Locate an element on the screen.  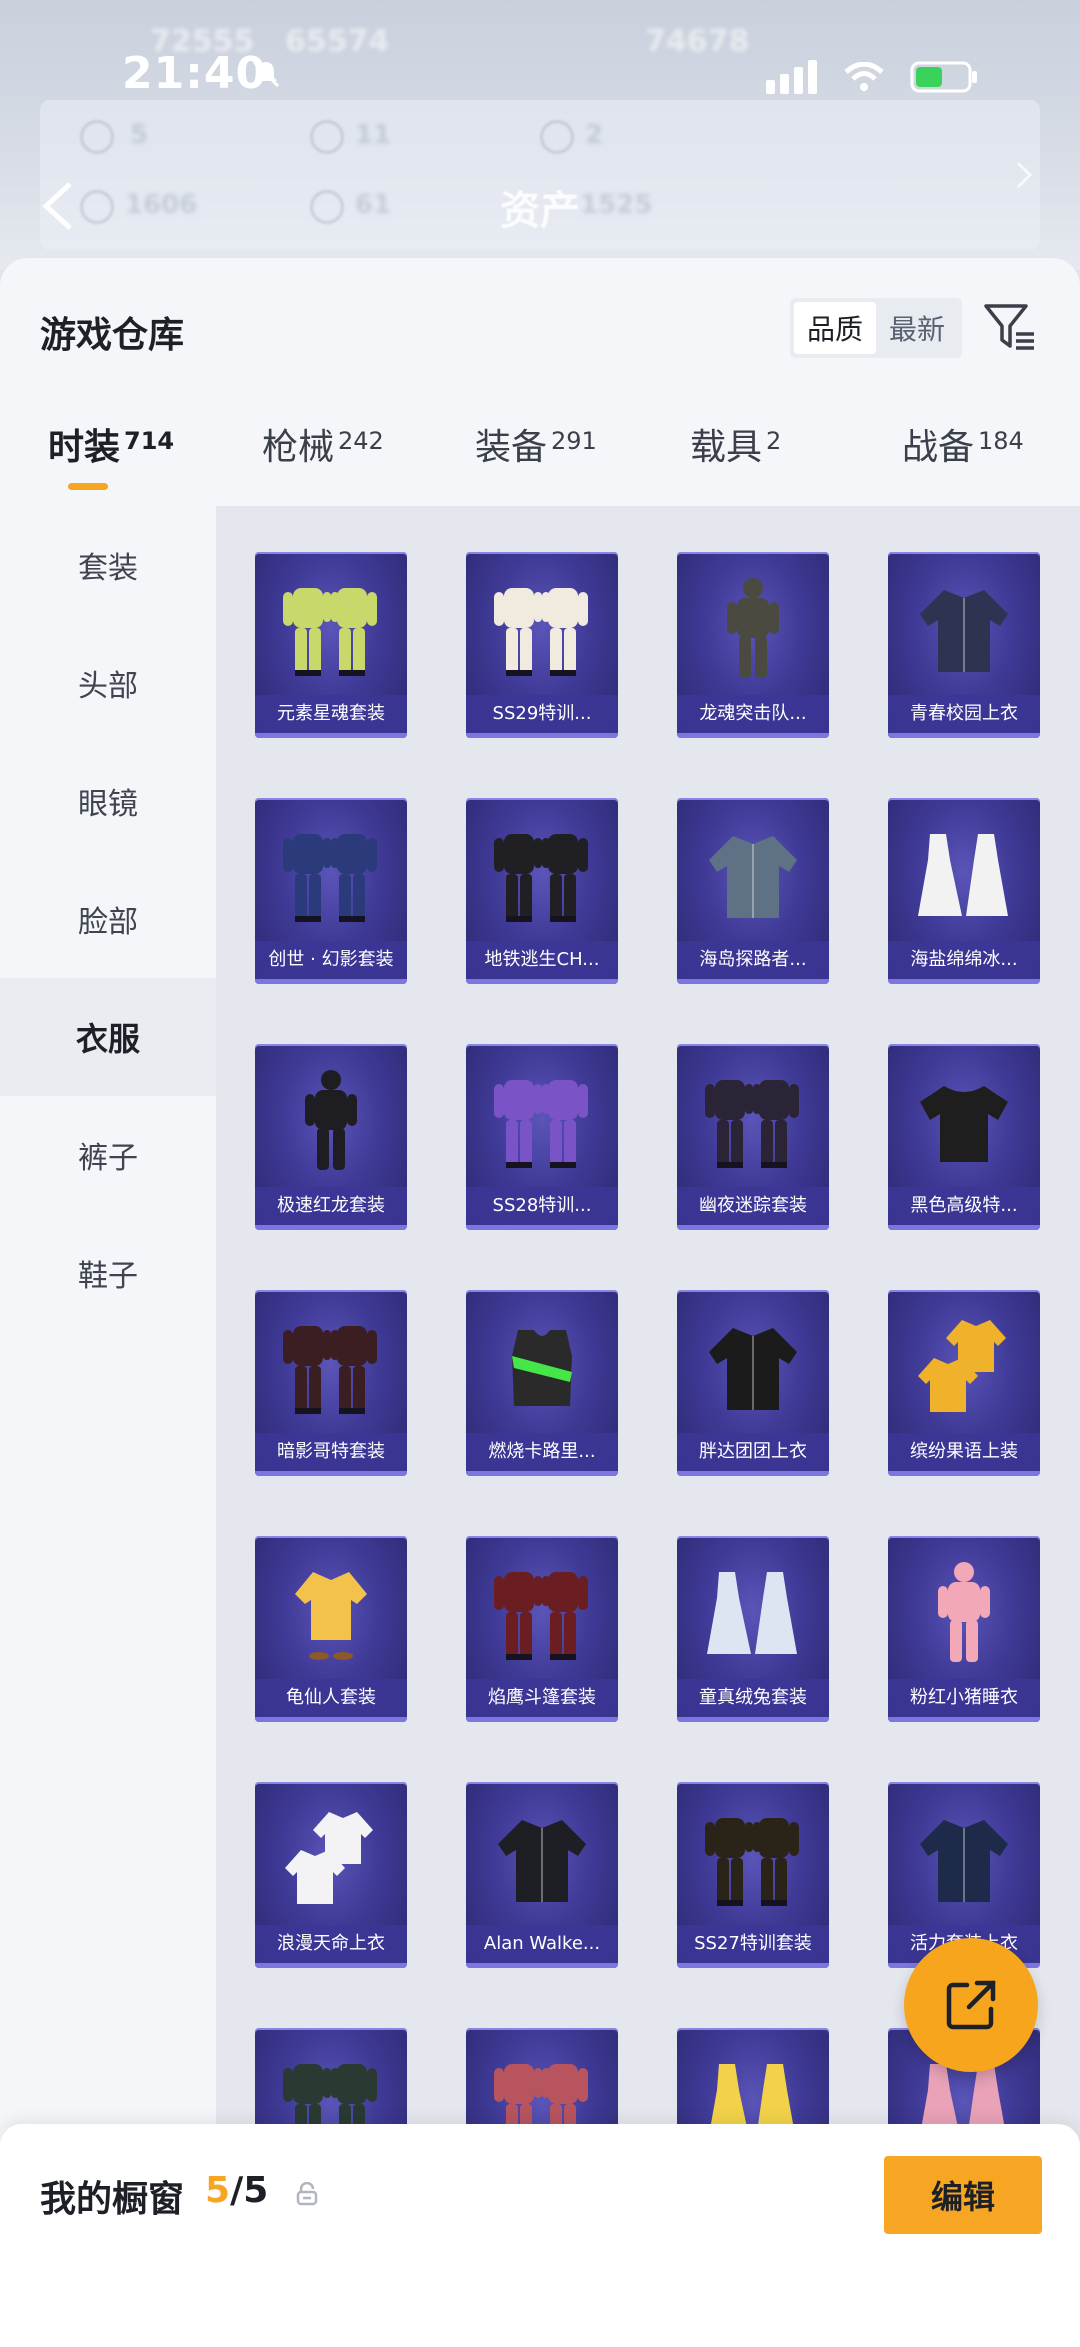
share-button is located at coordinates (971, 2005).